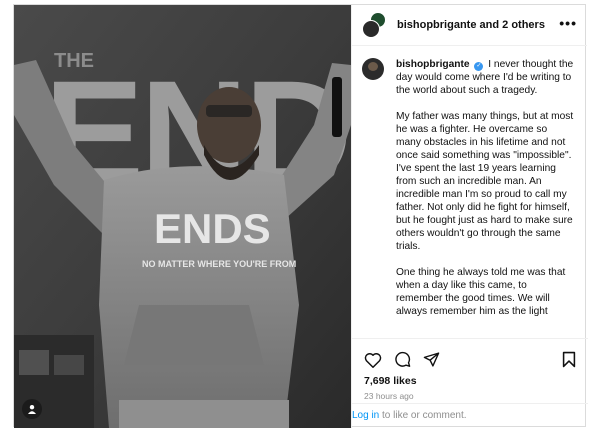 The width and height of the screenshot is (600, 435). I want to click on user-tag-icon, so click(32, 409).